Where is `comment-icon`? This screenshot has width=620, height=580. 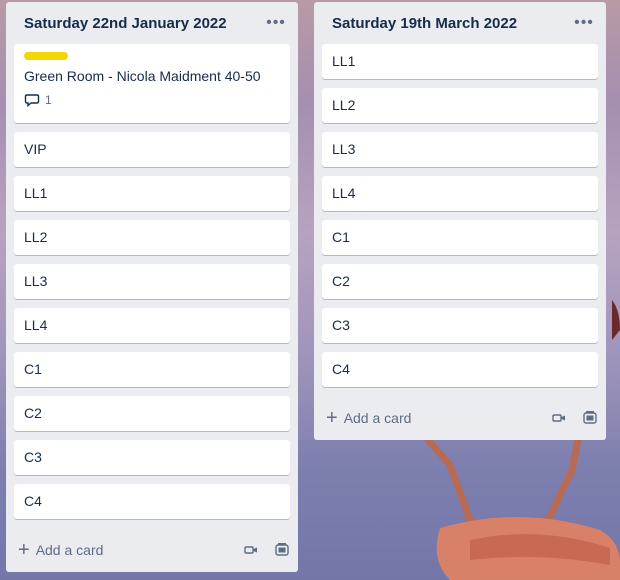 comment-icon is located at coordinates (32, 100).